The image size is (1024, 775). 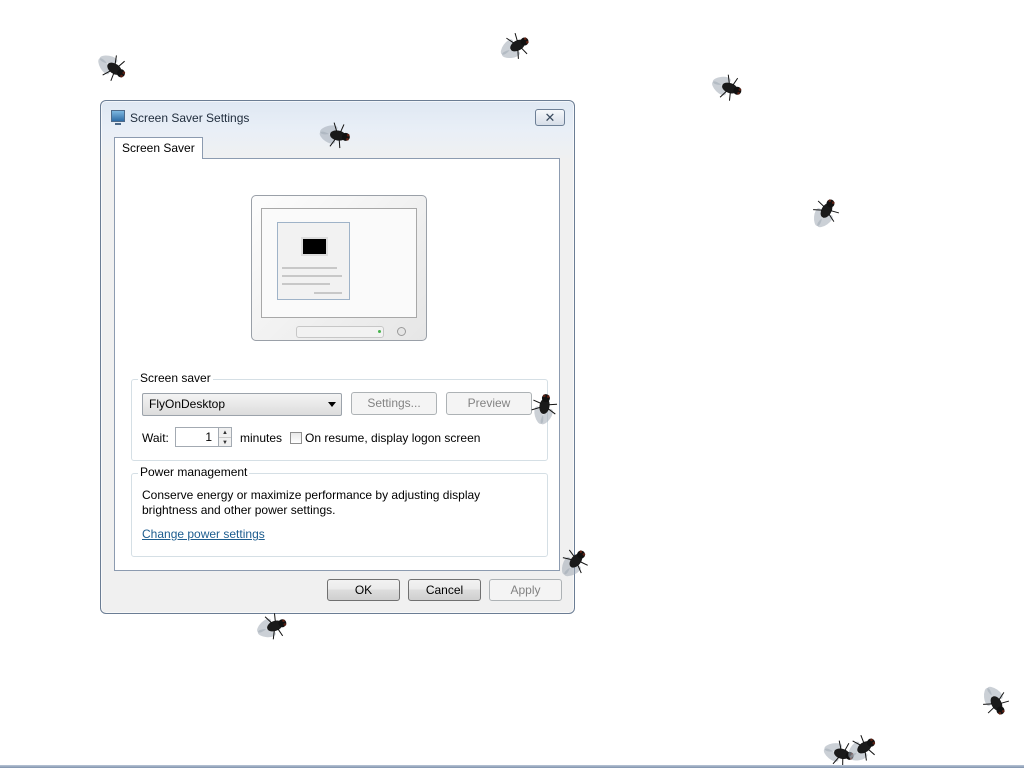 What do you see at coordinates (525, 590) in the screenshot?
I see `apply-button: Apply` at bounding box center [525, 590].